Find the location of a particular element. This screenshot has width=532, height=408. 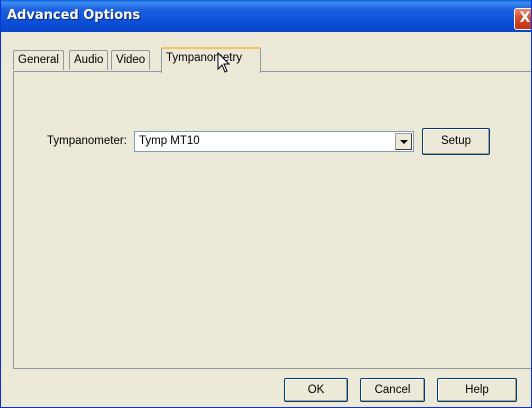

tab-tympanometry: Tympanometry is located at coordinates (211, 60).